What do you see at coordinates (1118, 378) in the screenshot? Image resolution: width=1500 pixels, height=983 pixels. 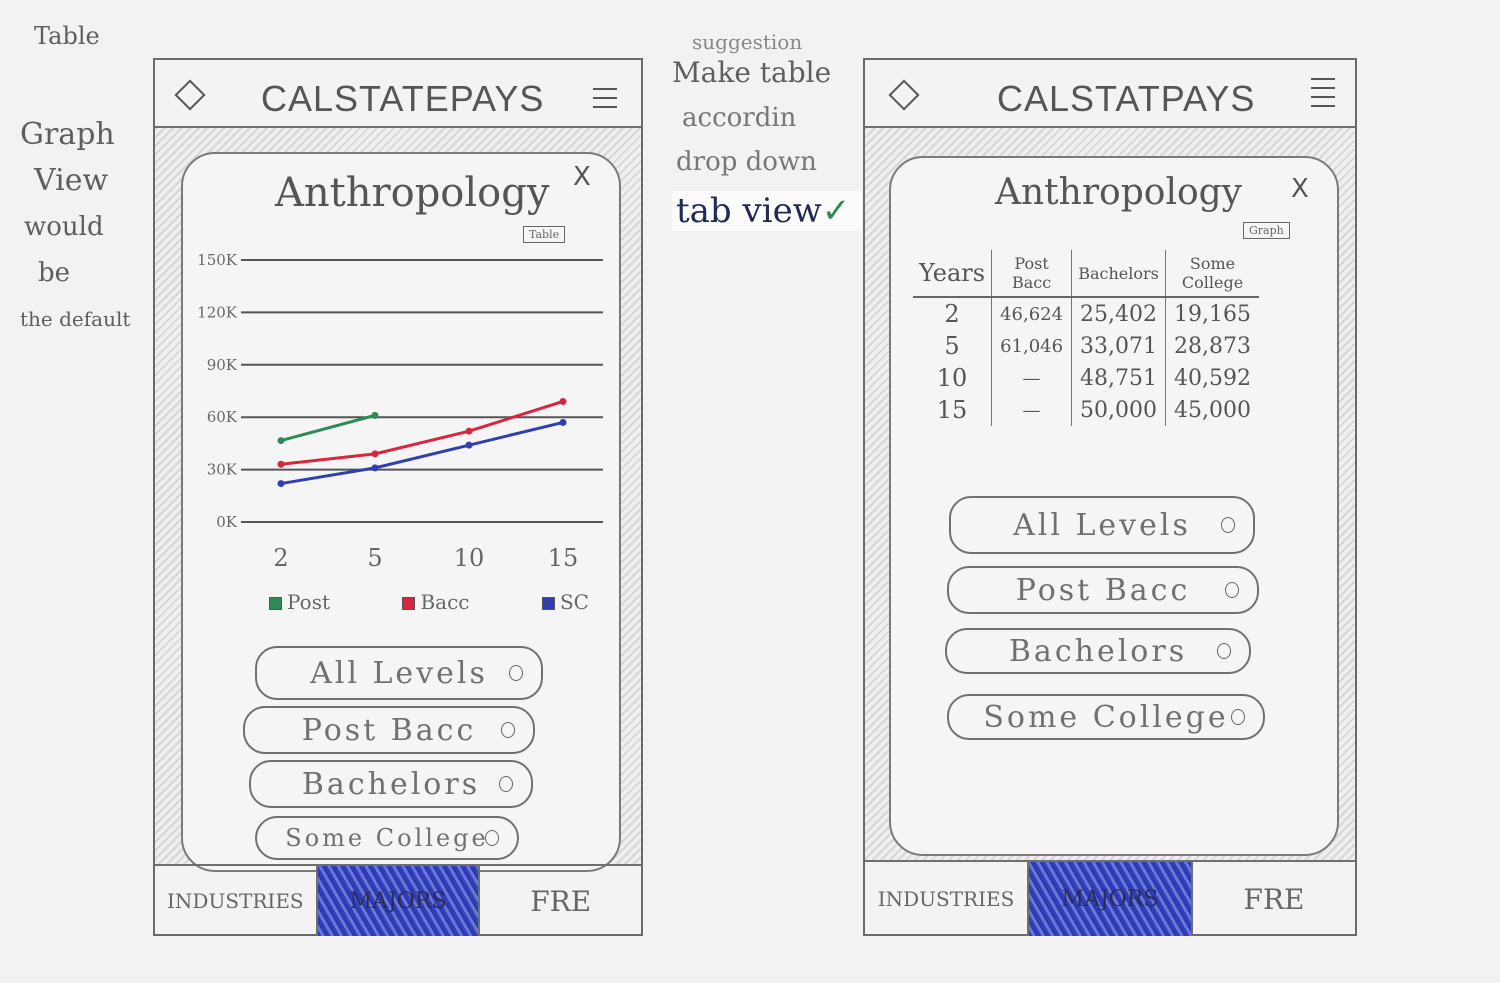 I see `table-cell: 48,751` at bounding box center [1118, 378].